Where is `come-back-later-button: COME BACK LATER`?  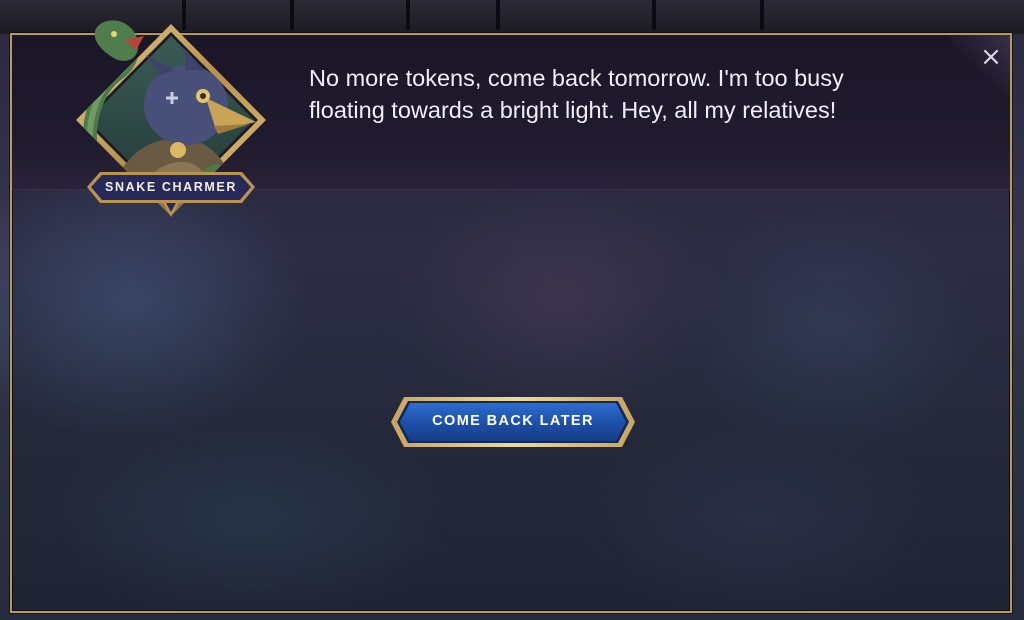 come-back-later-button: COME BACK LATER is located at coordinates (513, 422).